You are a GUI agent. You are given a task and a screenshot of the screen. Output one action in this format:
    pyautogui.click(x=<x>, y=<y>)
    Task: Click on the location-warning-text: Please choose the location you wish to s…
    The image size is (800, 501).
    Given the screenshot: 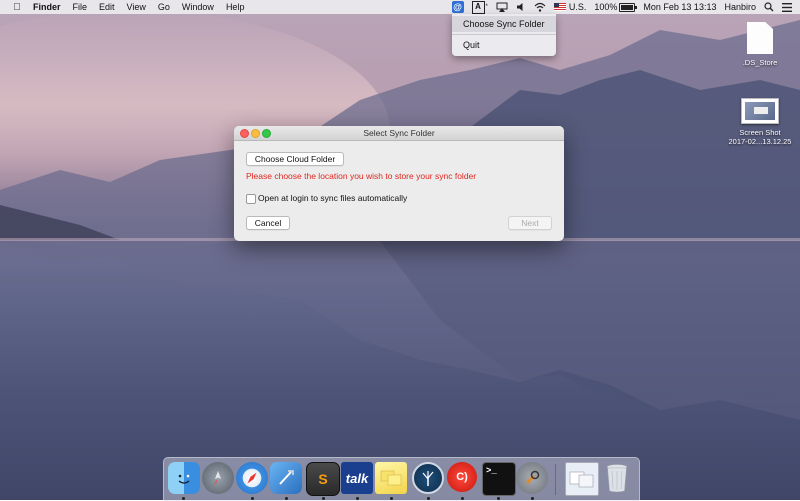 What is the action you would take?
    pyautogui.click(x=361, y=176)
    